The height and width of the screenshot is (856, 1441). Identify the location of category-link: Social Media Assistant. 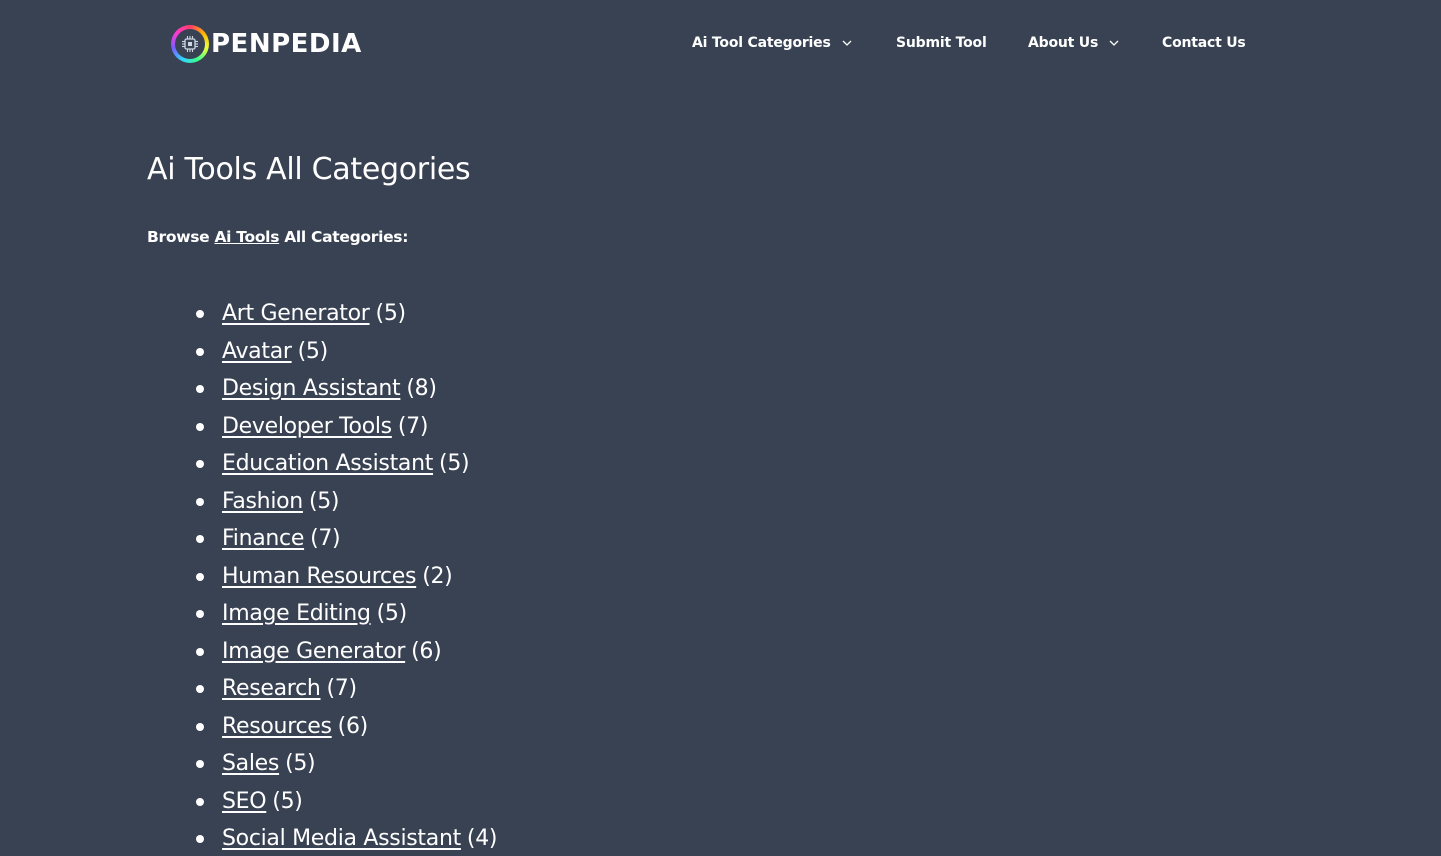
(341, 838).